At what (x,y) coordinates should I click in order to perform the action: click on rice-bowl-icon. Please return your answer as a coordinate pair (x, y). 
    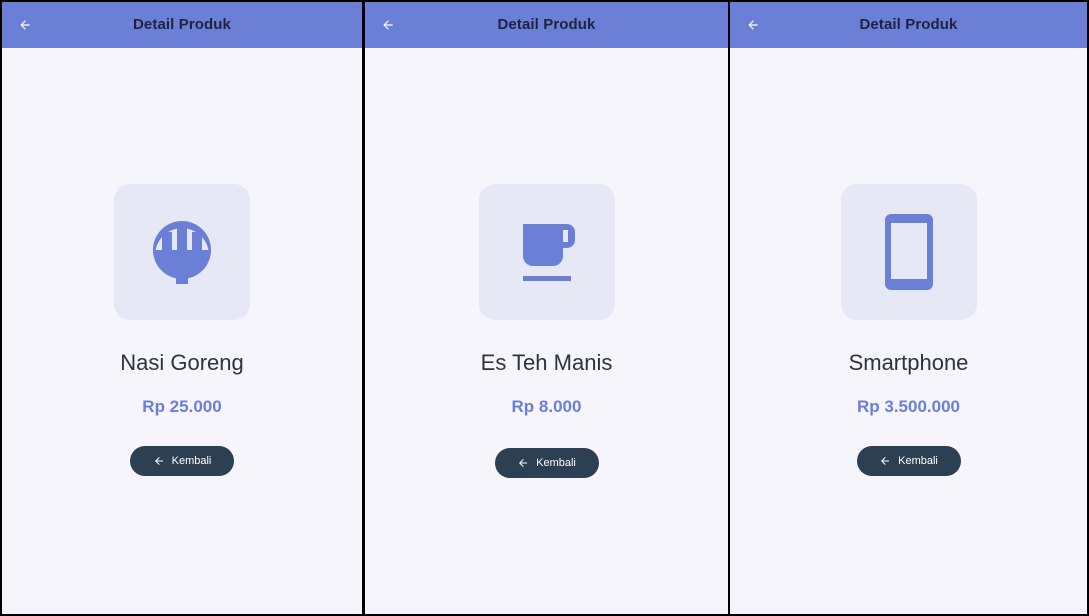
    Looking at the image, I should click on (182, 252).